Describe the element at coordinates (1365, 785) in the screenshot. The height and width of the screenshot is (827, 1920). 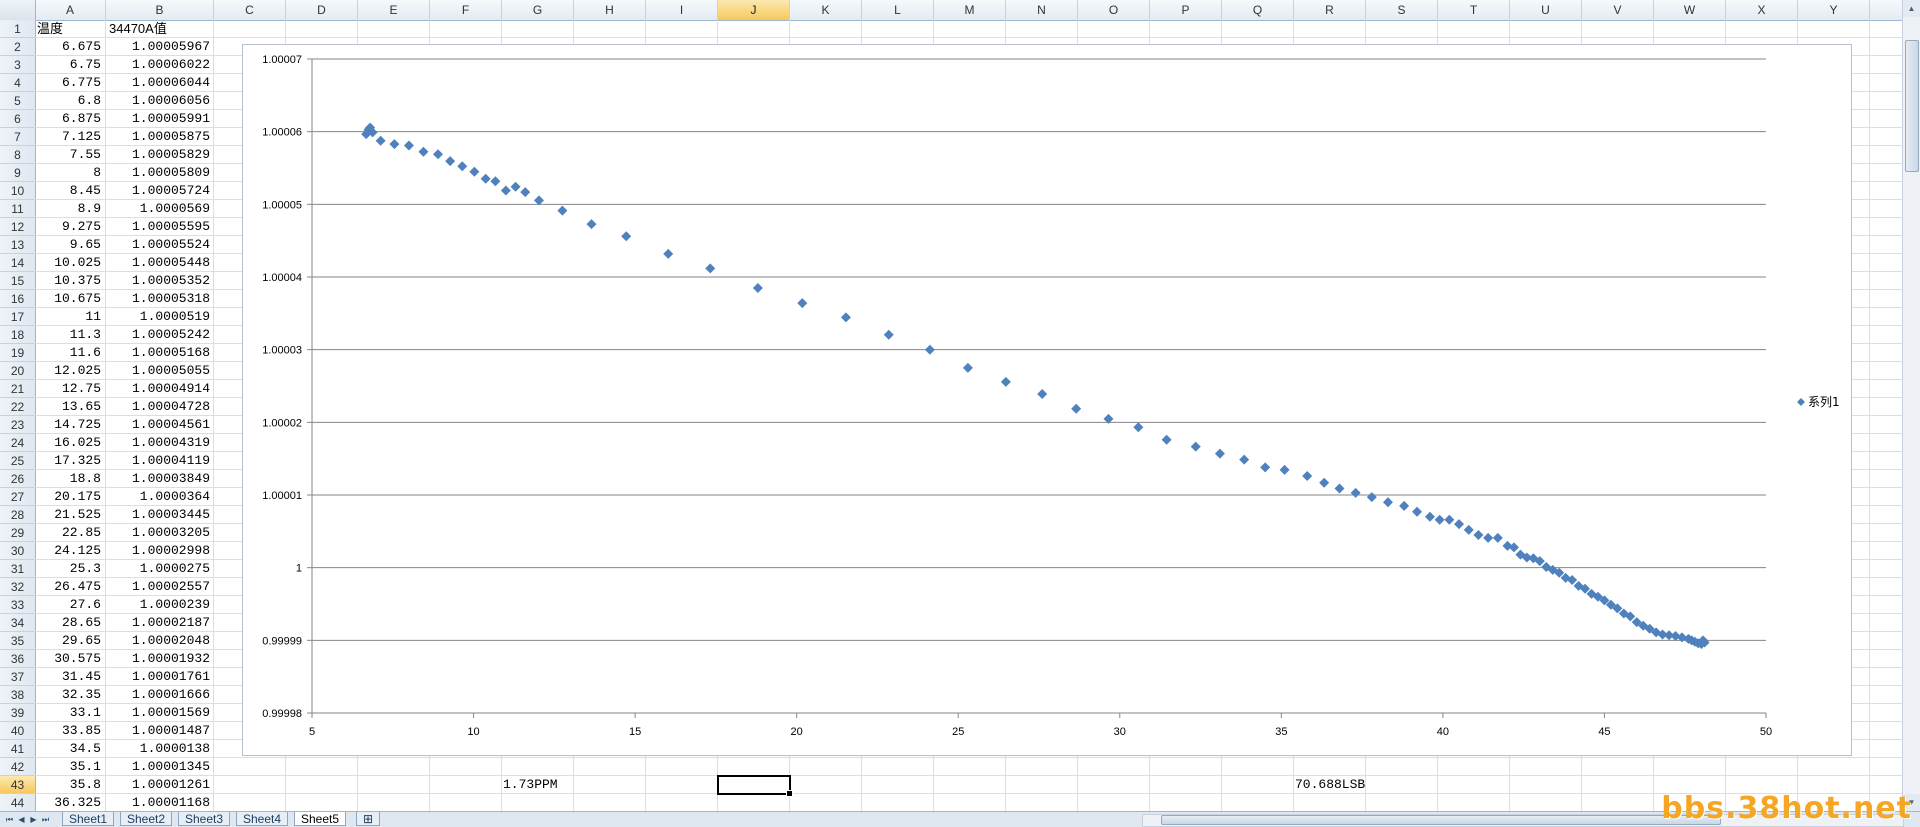
I see `cell-r43: 70.688LSB` at that location.